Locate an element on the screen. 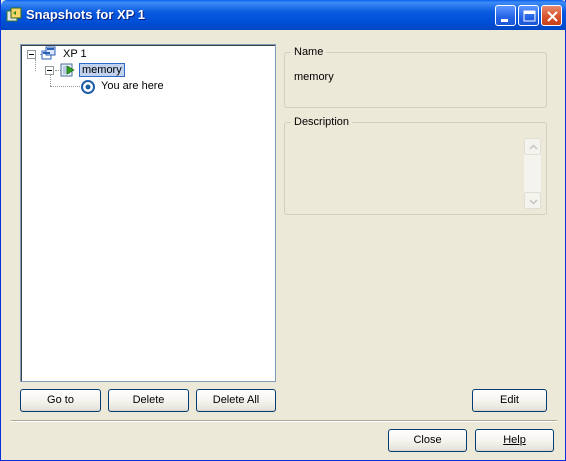 The width and height of the screenshot is (566, 461). close-window-button is located at coordinates (551, 15).